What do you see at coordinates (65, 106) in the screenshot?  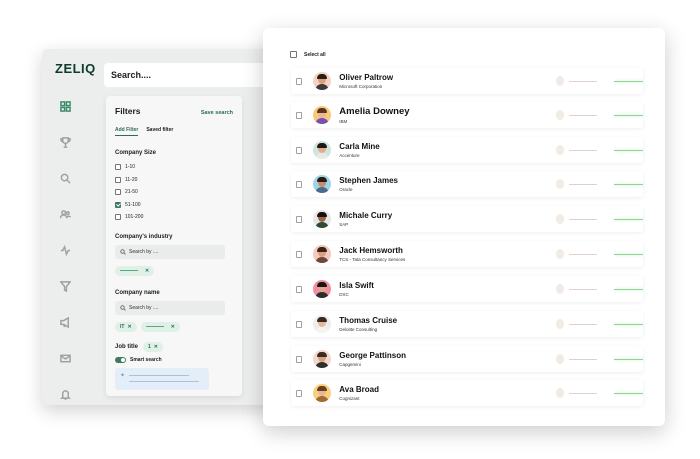 I see `nav-dashboard` at bounding box center [65, 106].